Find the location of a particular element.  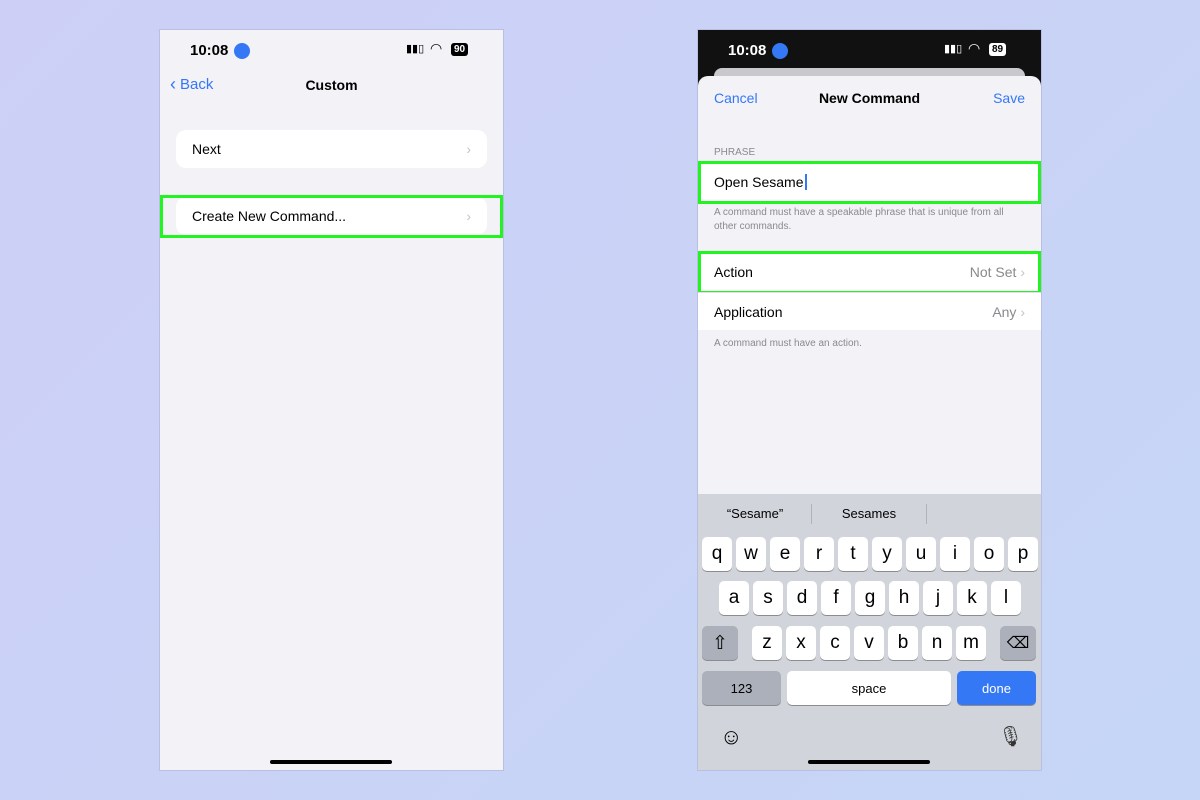

key-b: b is located at coordinates (903, 643).